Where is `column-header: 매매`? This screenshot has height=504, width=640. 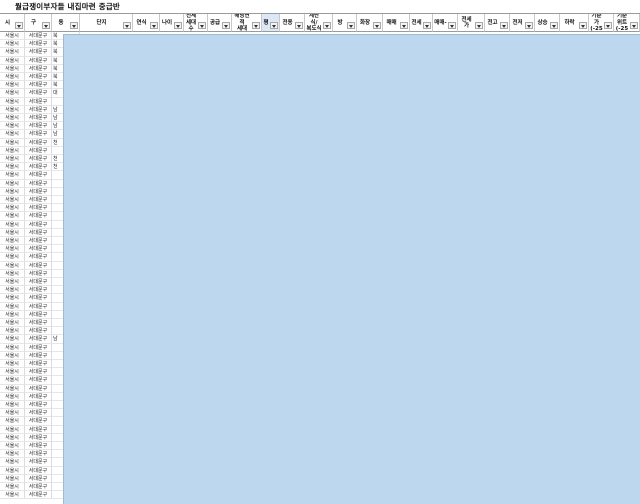
column-header: 매매 is located at coordinates (396, 23).